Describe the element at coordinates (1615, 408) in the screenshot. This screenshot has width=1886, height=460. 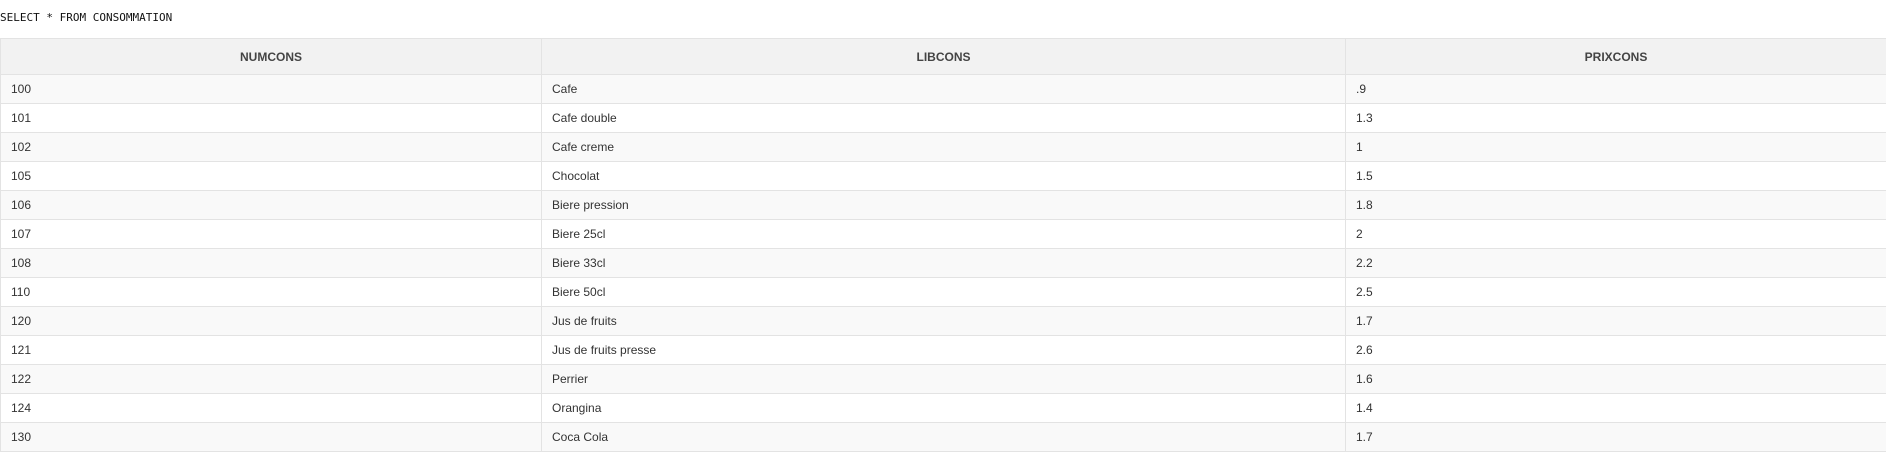
I see `cell-prixcons: 1.4` at that location.